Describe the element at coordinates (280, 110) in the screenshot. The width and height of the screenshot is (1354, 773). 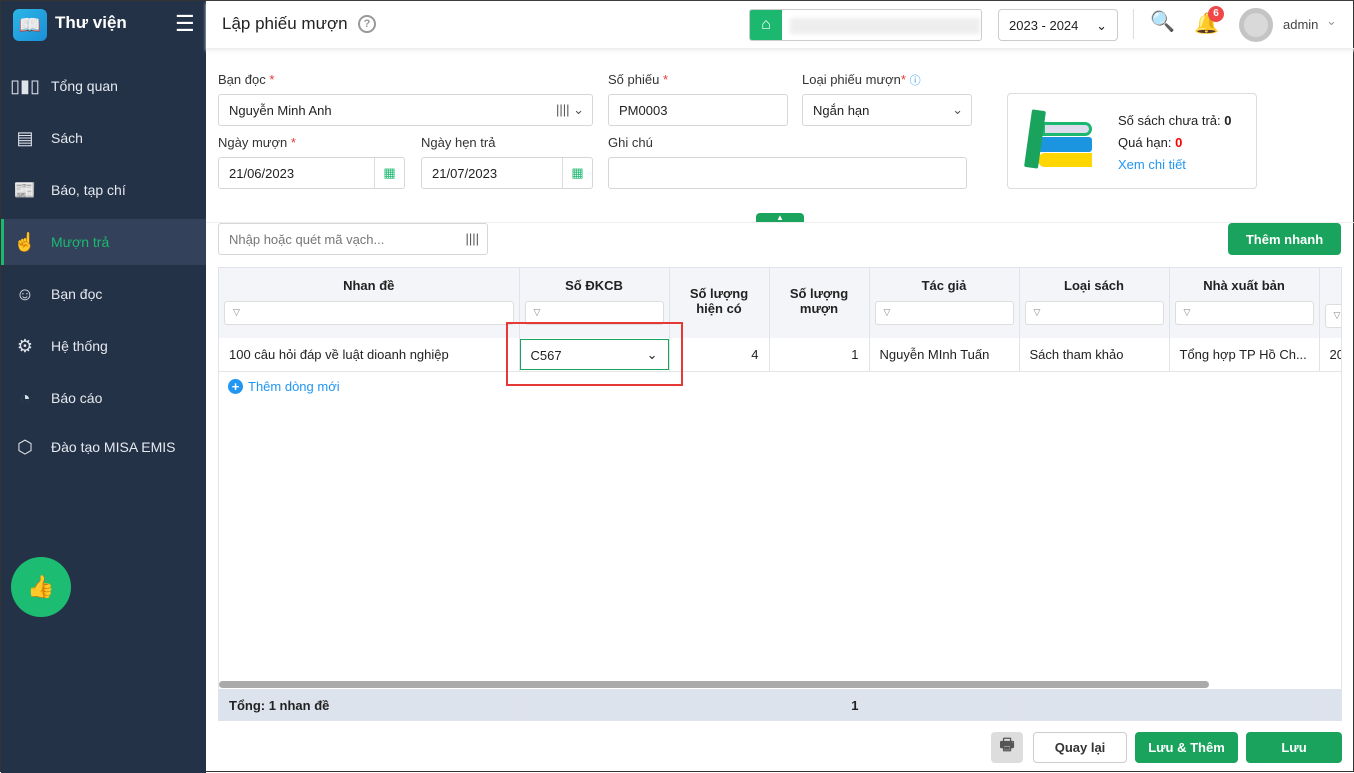
I see `ban-doc-value: Nguyễn Minh Anh` at that location.